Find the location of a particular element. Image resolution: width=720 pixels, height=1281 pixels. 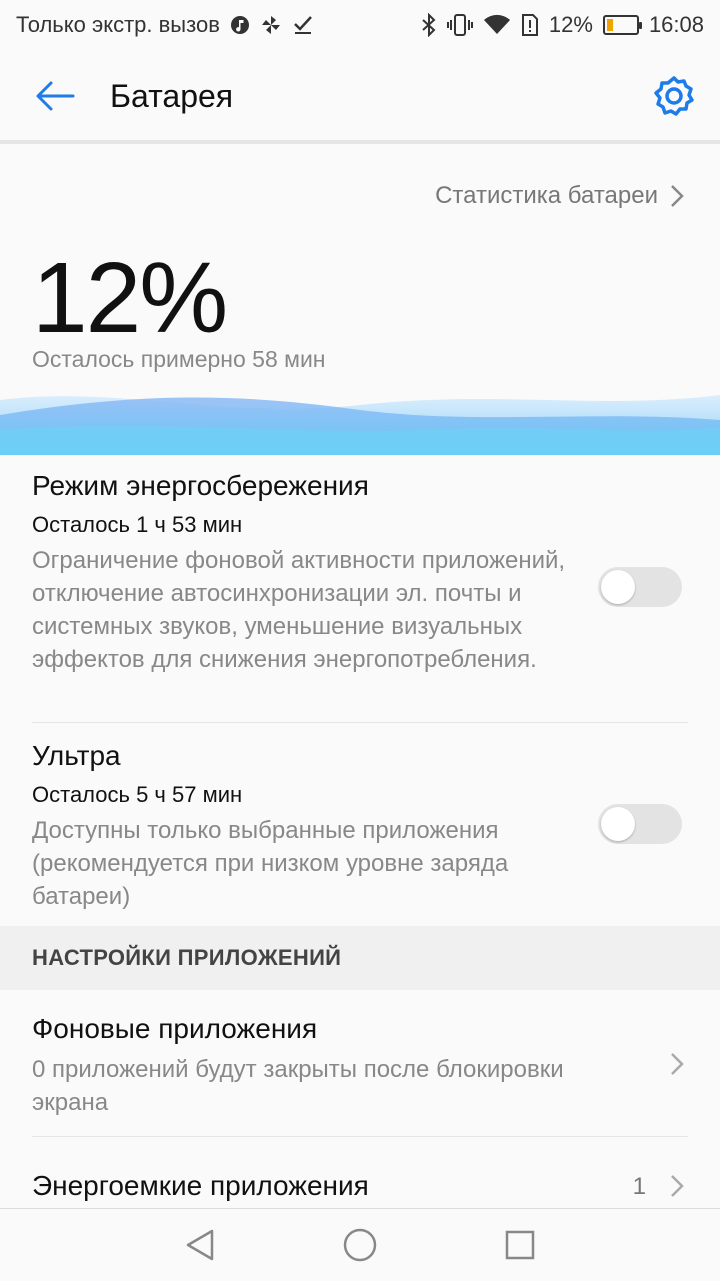

status-bar: Только экстр. вызов 12% 16:08 is located at coordinates (360, 25).